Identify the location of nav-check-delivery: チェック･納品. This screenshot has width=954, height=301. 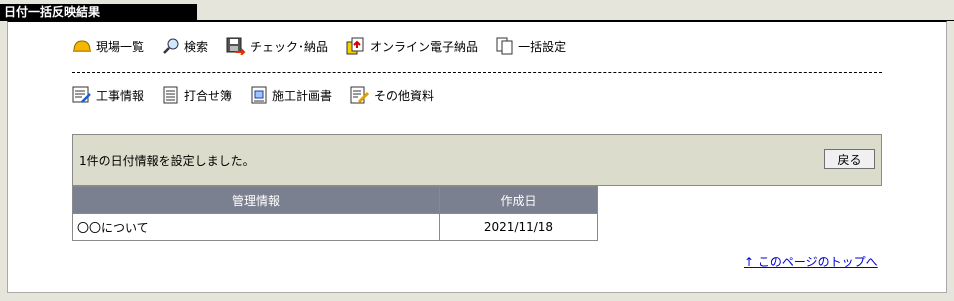
(277, 46).